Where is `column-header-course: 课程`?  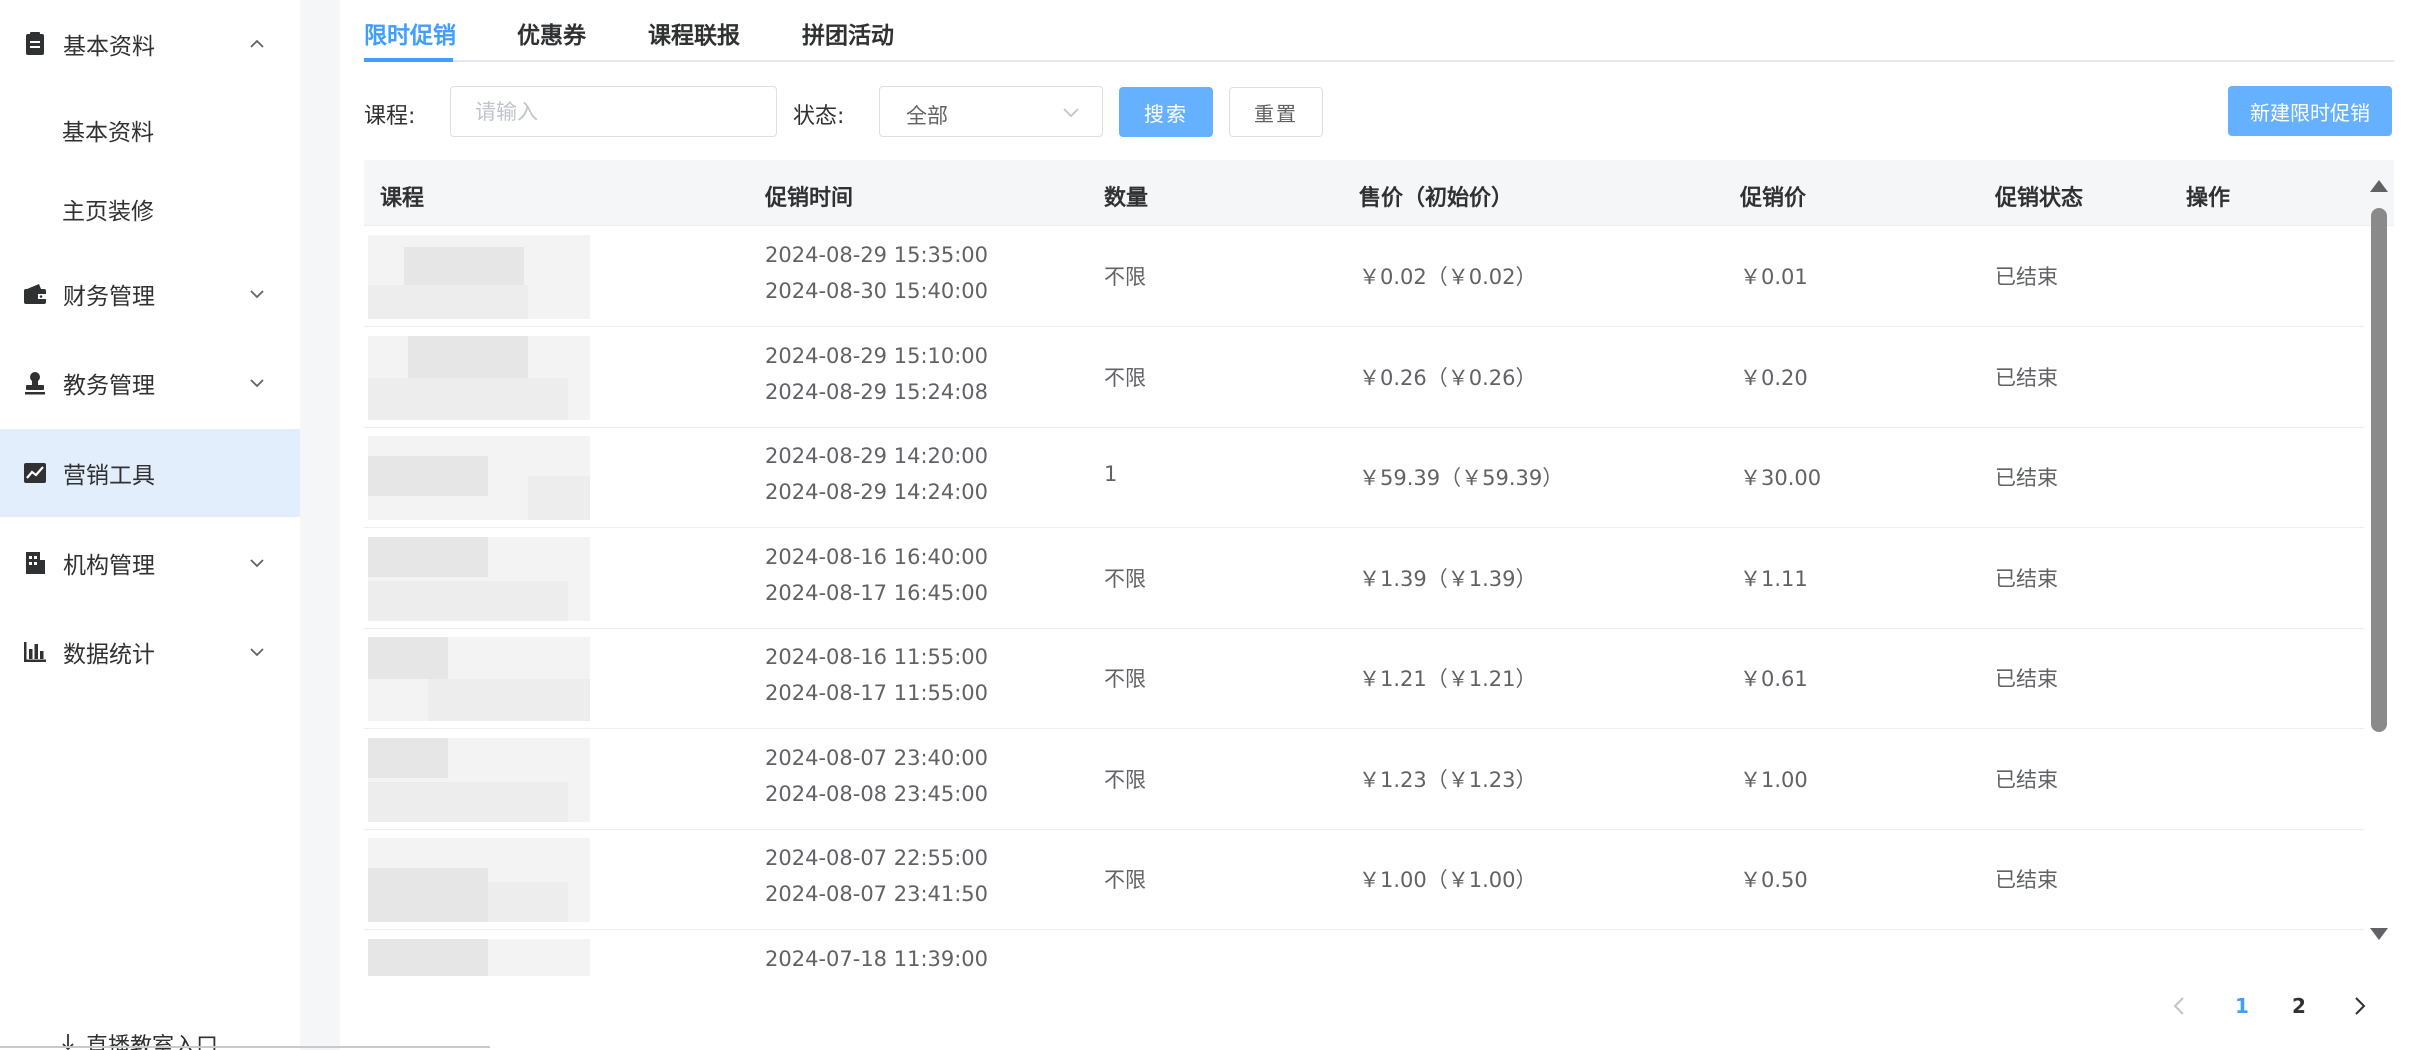 column-header-course: 课程 is located at coordinates (402, 198).